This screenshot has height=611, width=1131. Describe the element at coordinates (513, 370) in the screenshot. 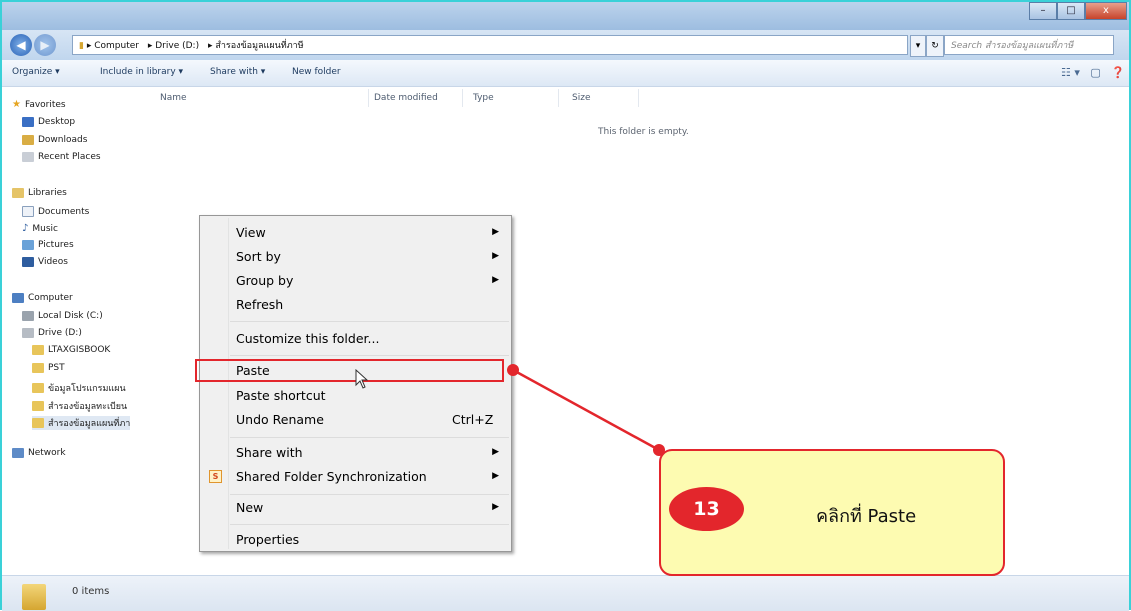

I see `connector-start-dot` at that location.